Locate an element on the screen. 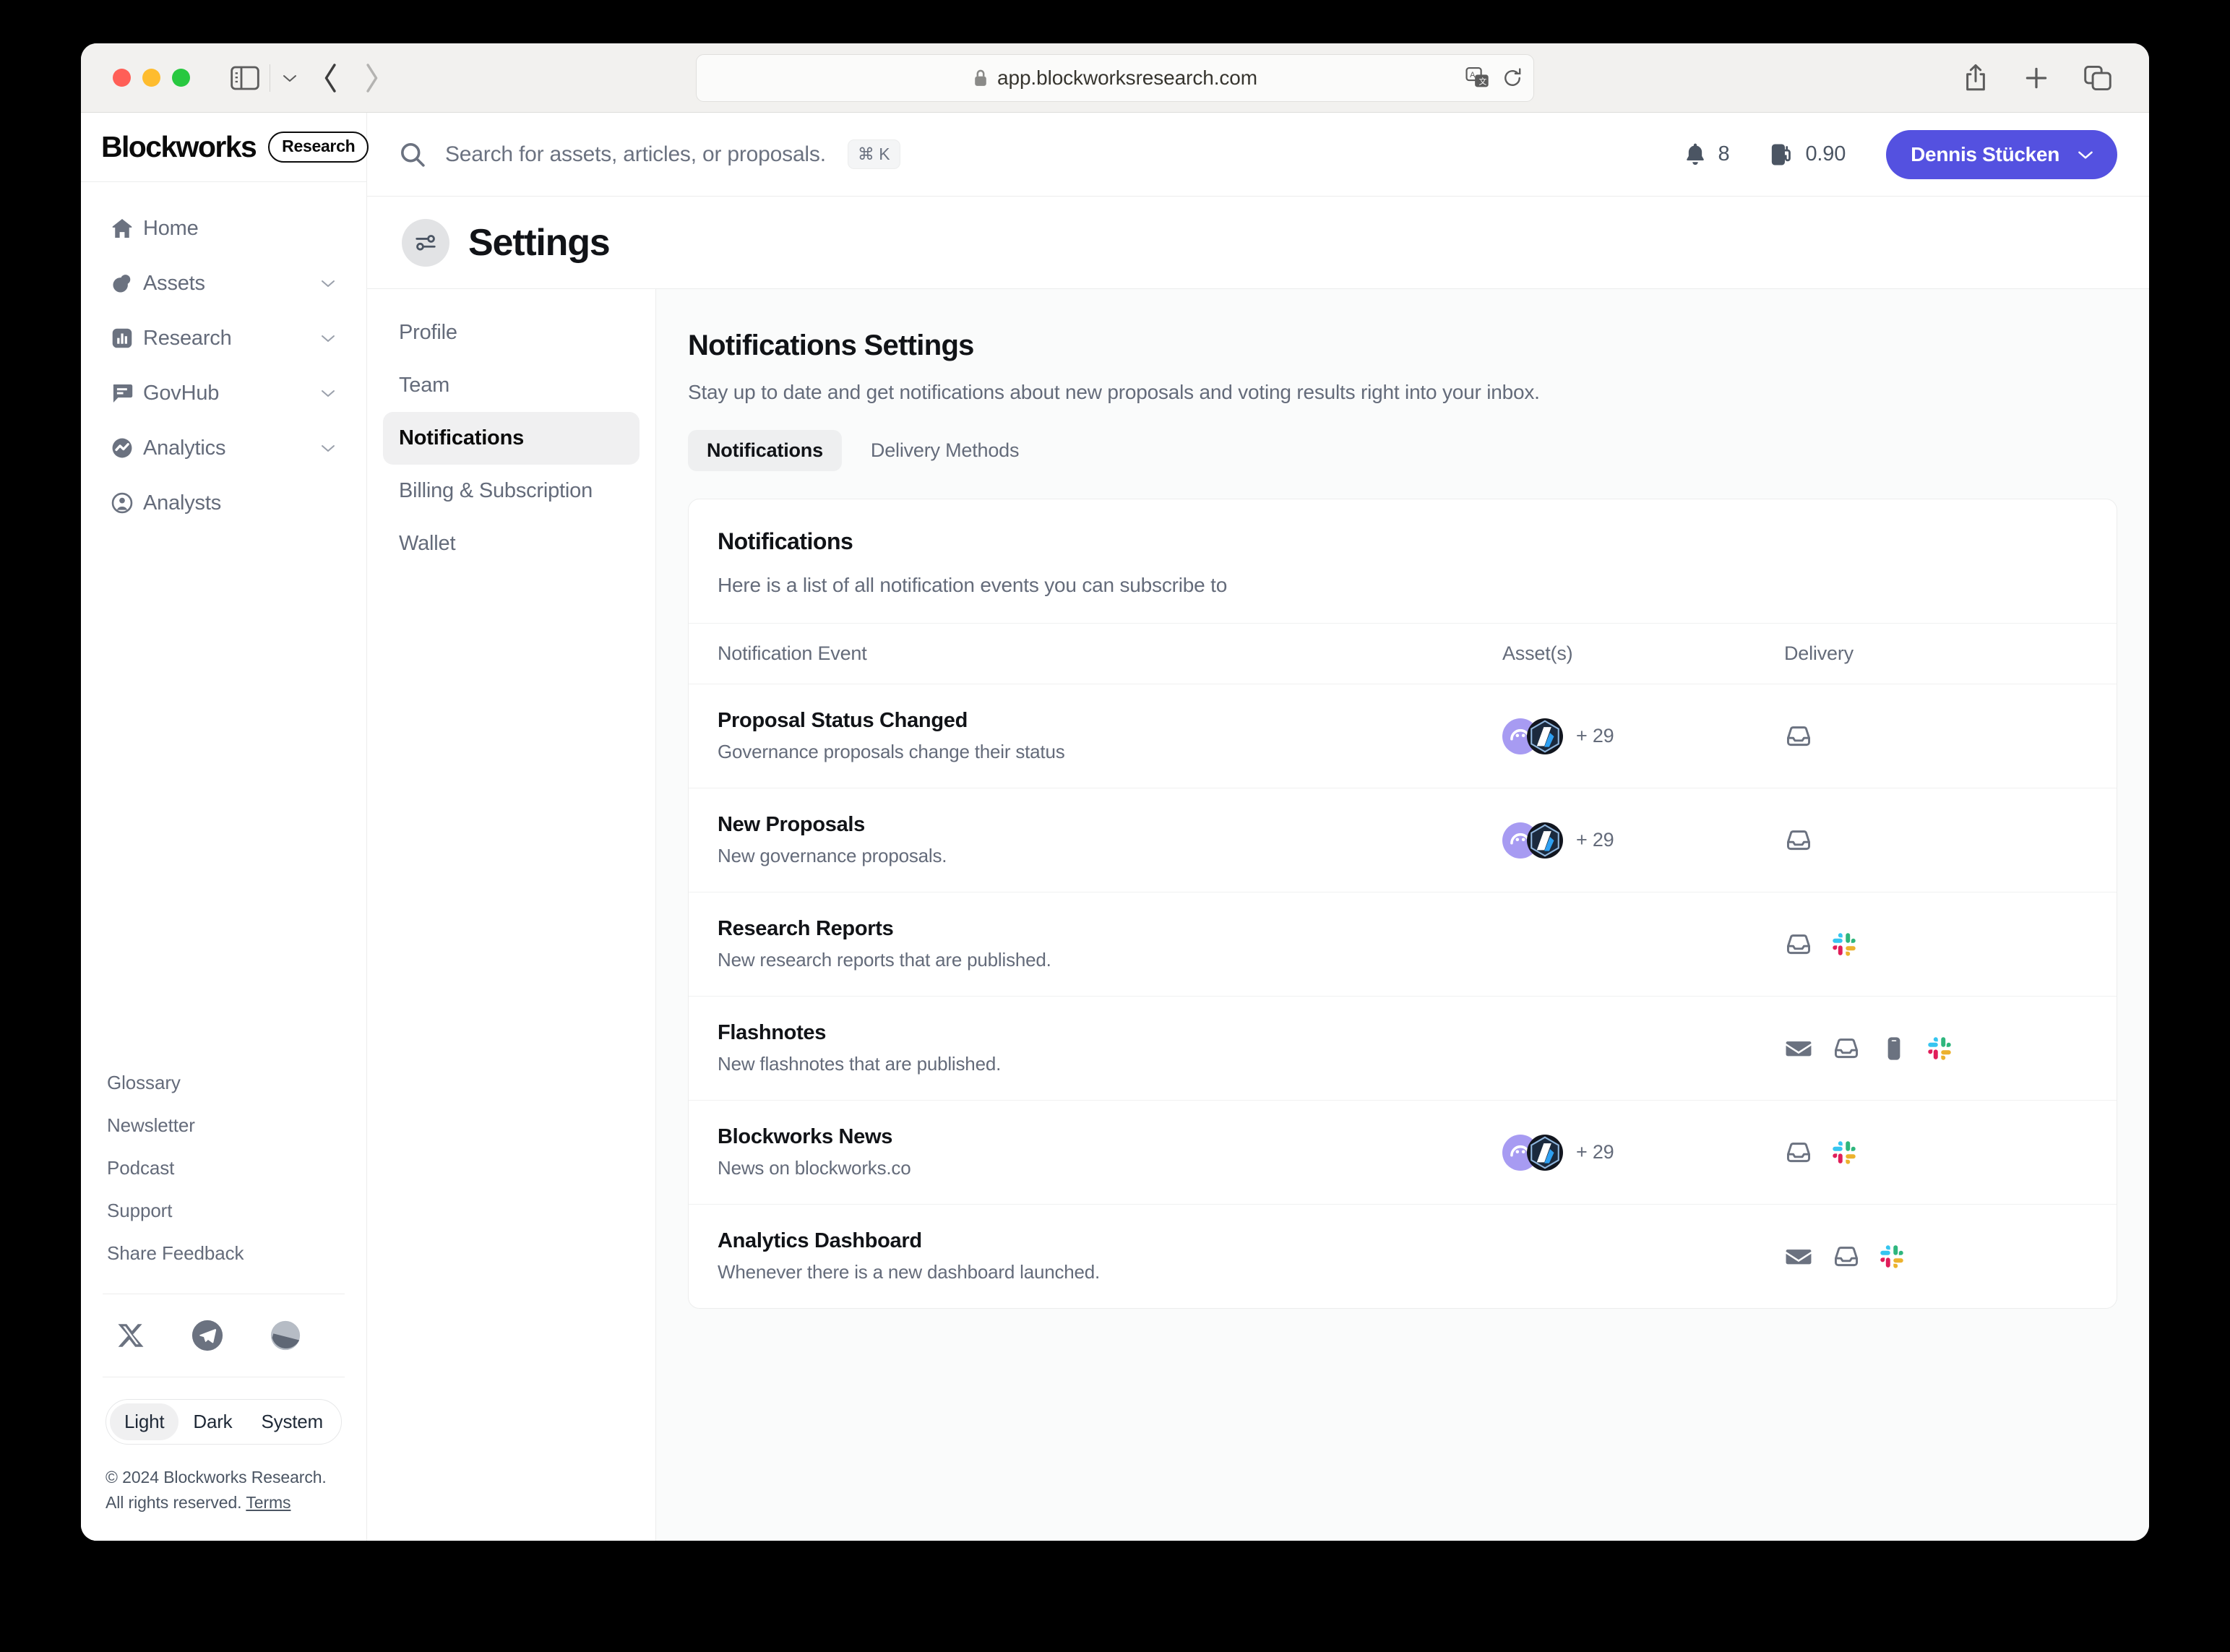 This screenshot has height=1652, width=2230. notifications-indicator: 8 is located at coordinates (1706, 155).